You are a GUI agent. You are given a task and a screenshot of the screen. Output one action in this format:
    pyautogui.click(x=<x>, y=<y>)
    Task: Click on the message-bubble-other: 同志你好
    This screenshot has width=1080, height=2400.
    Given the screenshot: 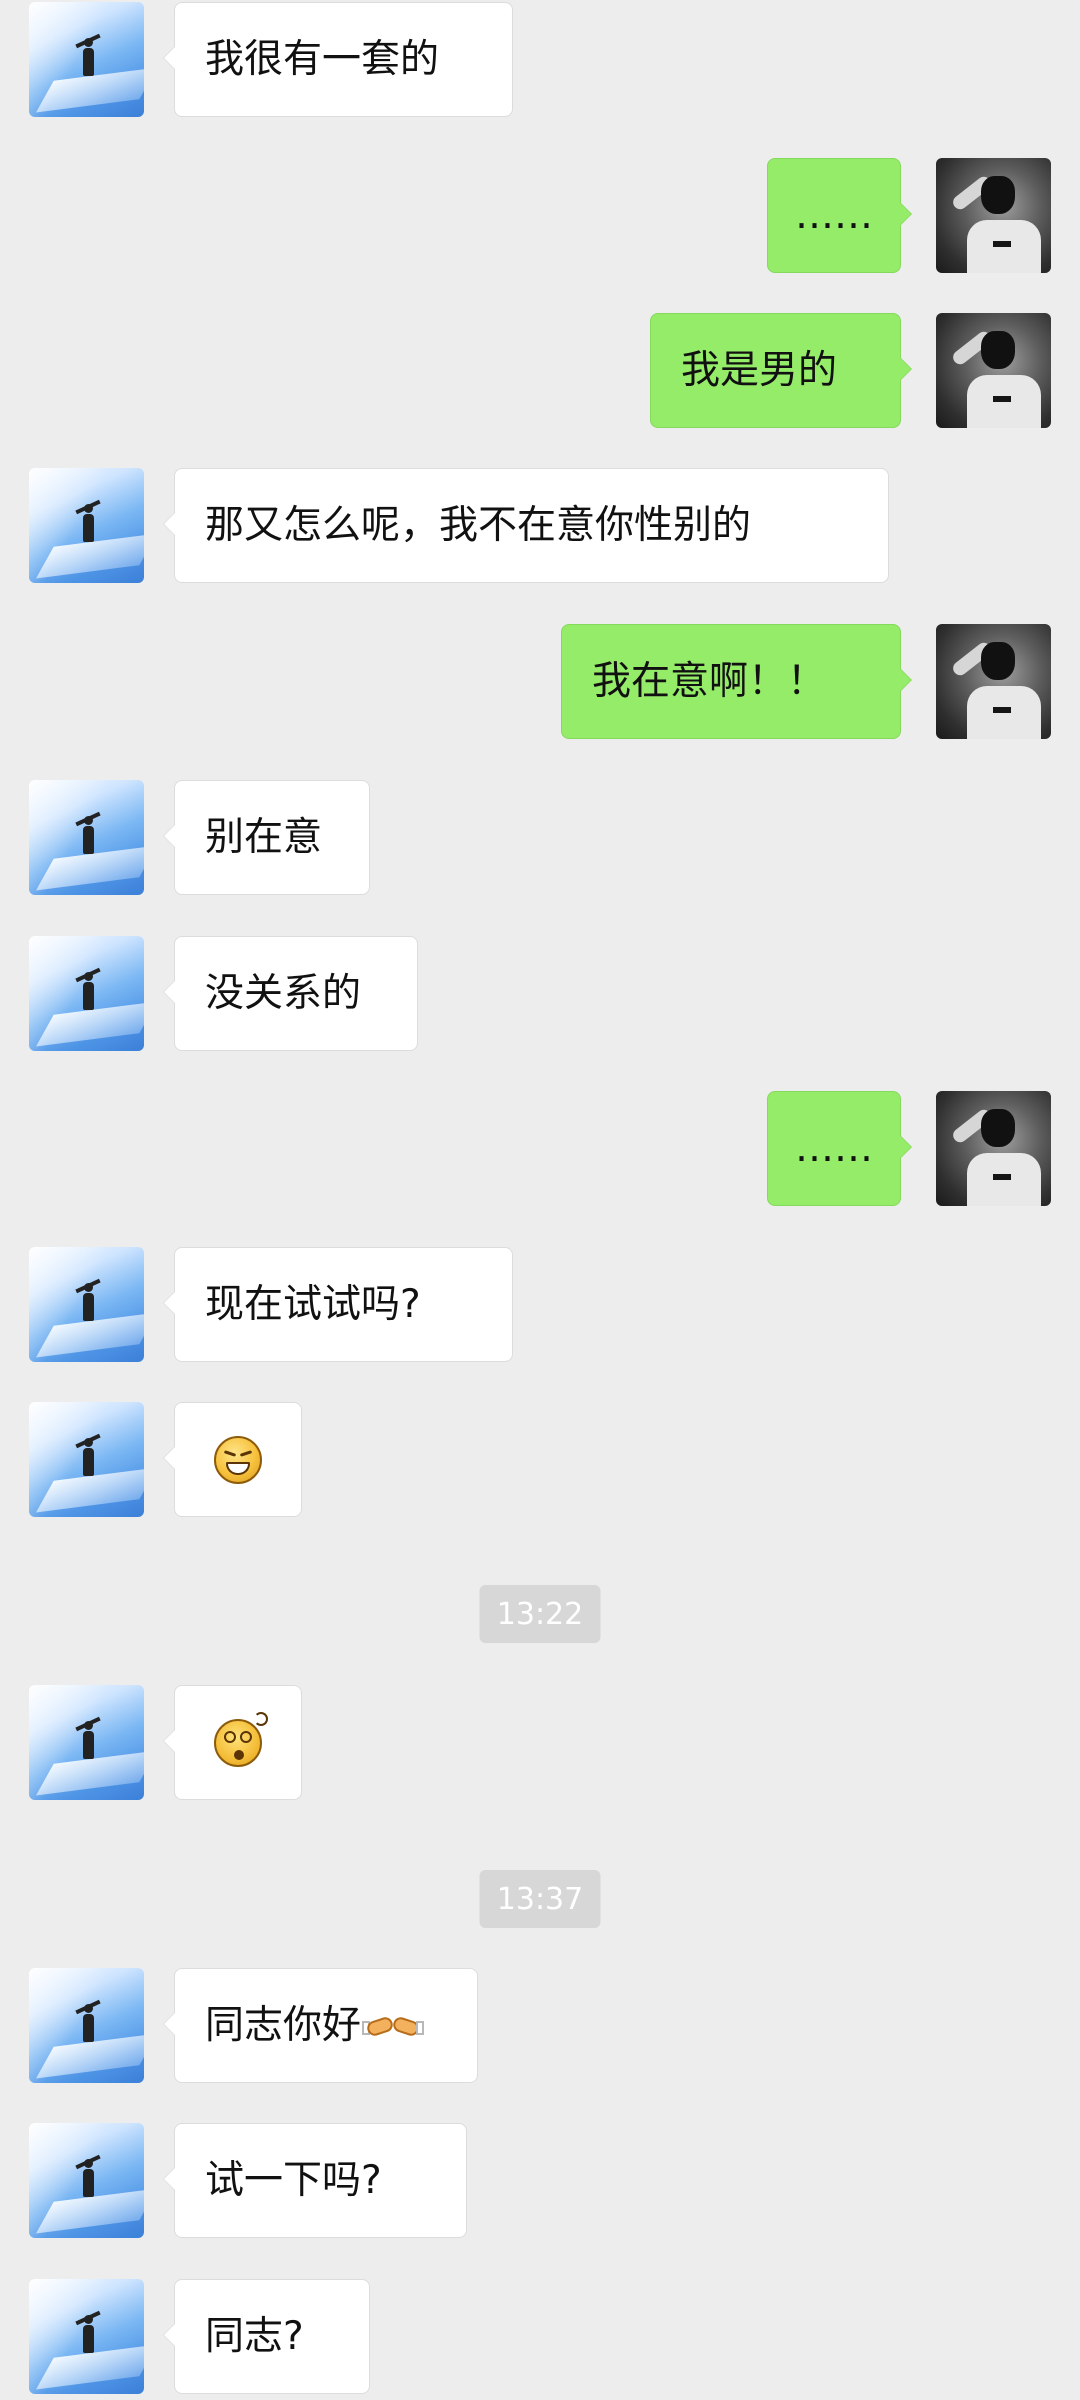 What is the action you would take?
    pyautogui.click(x=320, y=2025)
    